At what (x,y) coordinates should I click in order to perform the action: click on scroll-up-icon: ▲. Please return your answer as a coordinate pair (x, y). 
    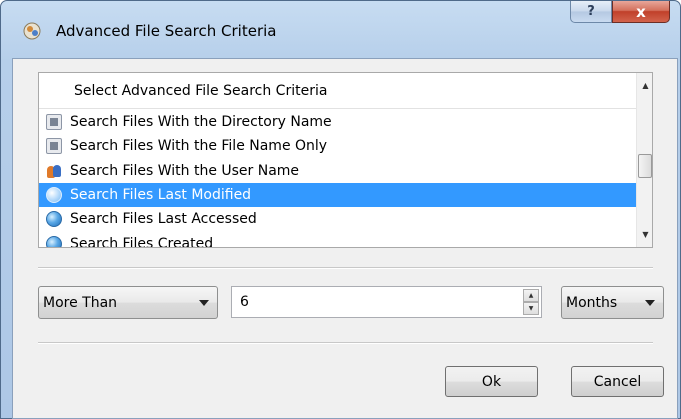
    Looking at the image, I should click on (644, 85).